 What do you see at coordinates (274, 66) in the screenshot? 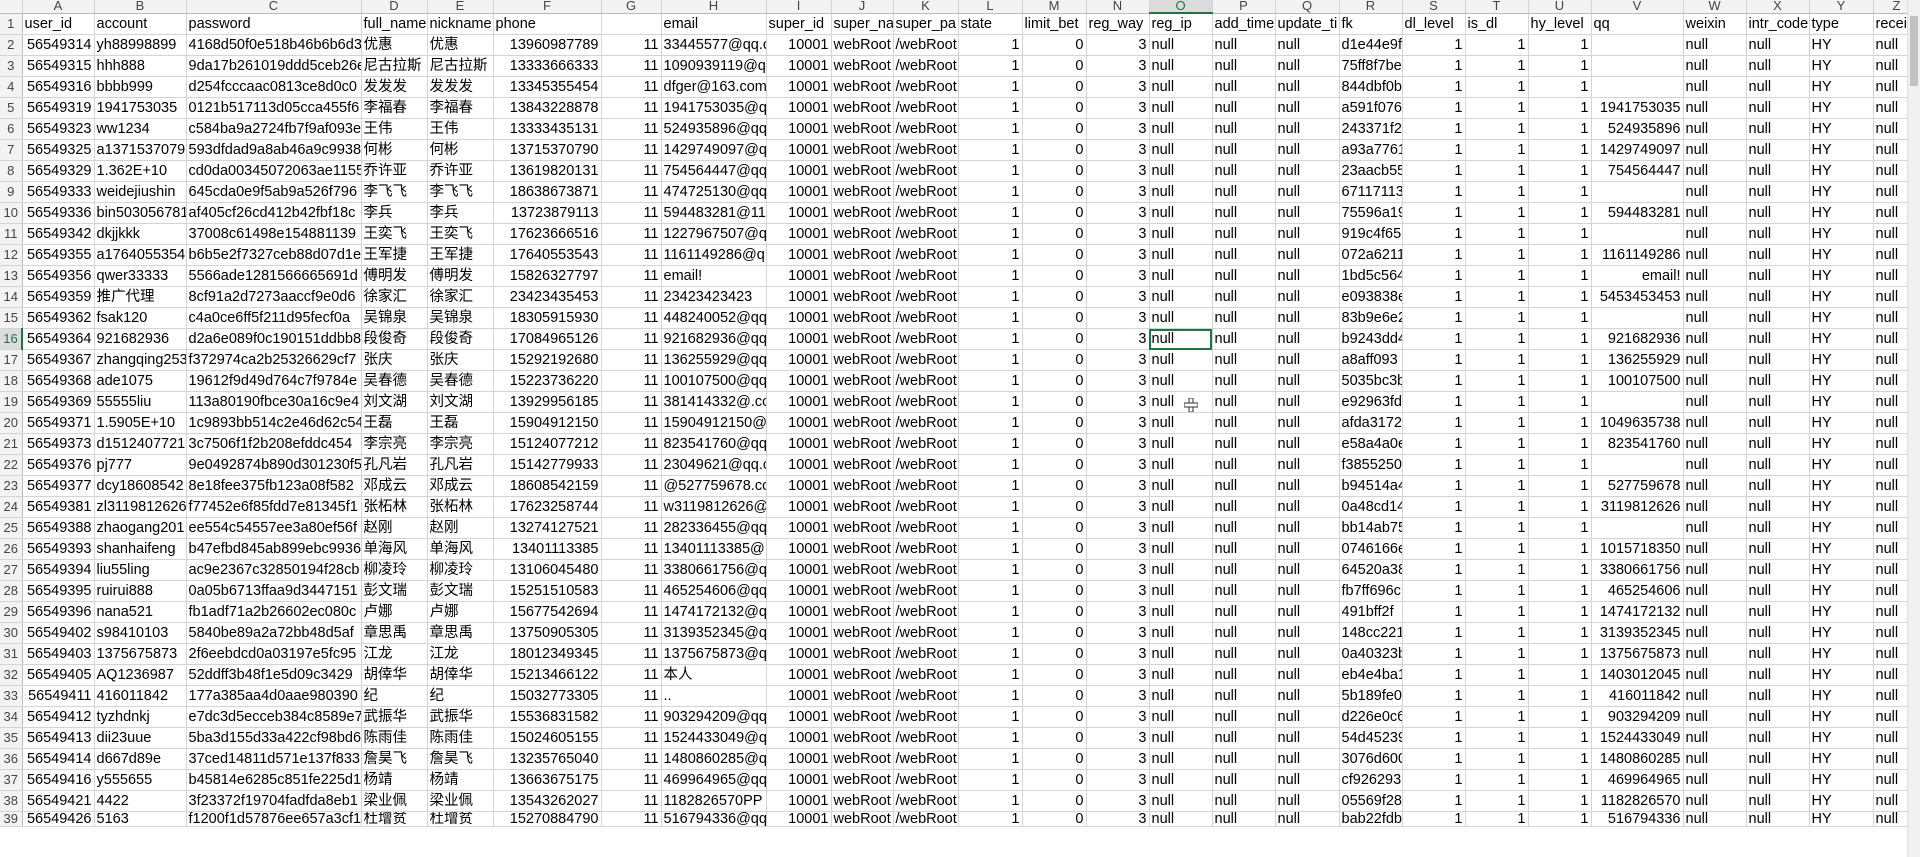
I see `cell-c3: 9da17b261019ddd5ceb26e` at bounding box center [274, 66].